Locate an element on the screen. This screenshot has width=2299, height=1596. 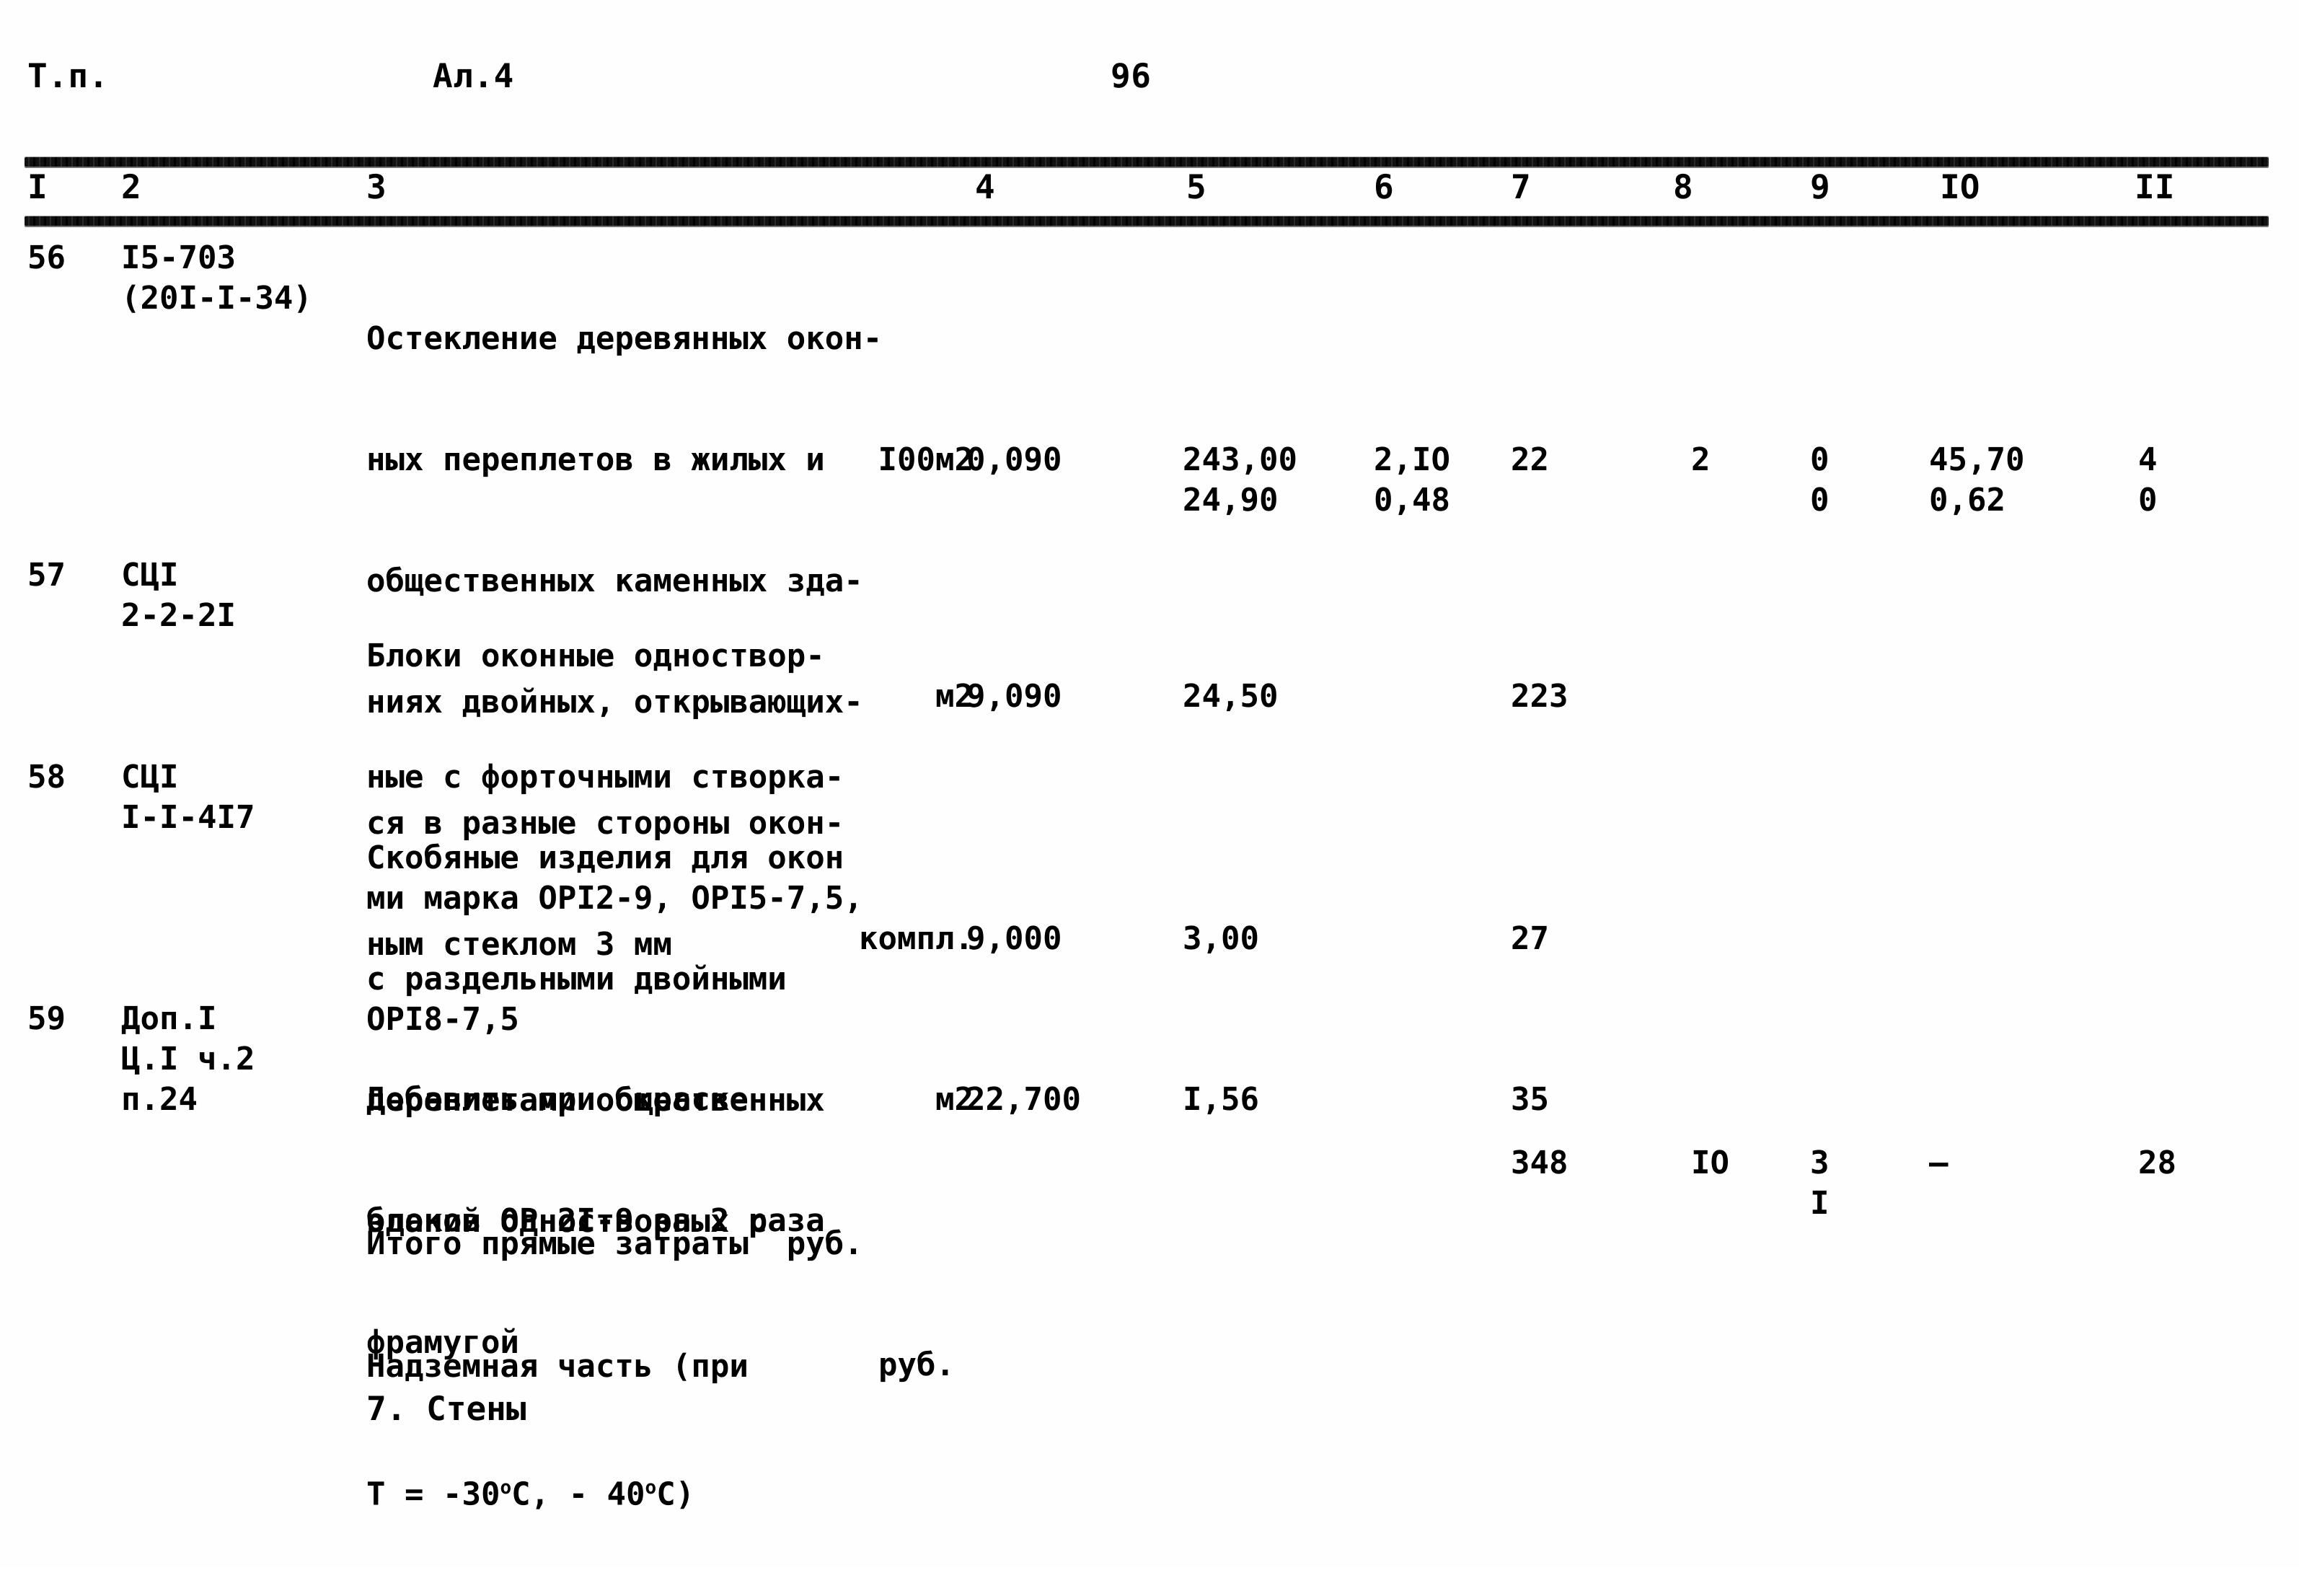
column-header-10: IO is located at coordinates (1960, 187).